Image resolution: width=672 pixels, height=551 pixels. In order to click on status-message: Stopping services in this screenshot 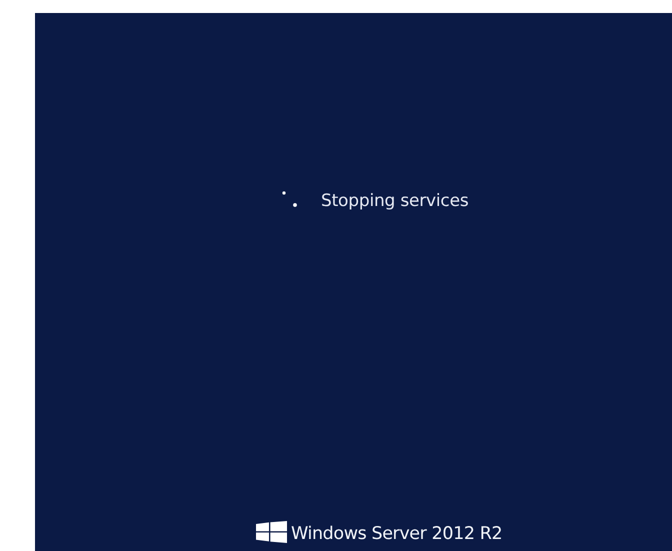, I will do `click(394, 202)`.